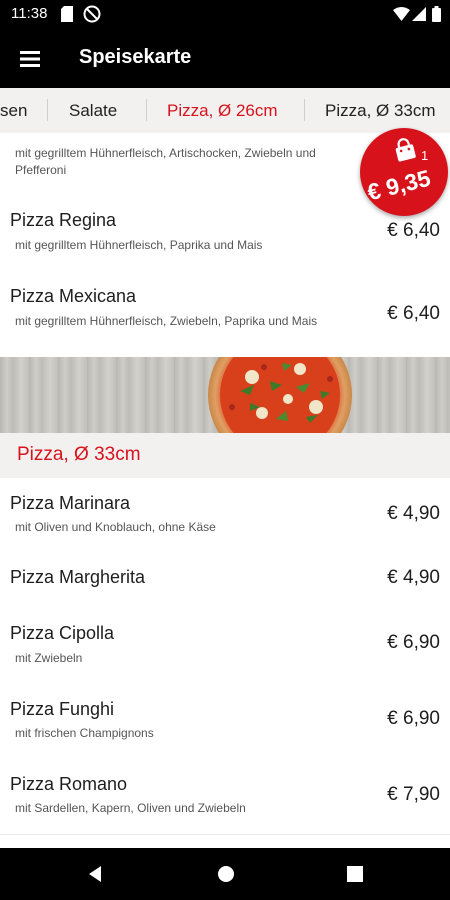  What do you see at coordinates (401, 14) in the screenshot?
I see `wifi-icon` at bounding box center [401, 14].